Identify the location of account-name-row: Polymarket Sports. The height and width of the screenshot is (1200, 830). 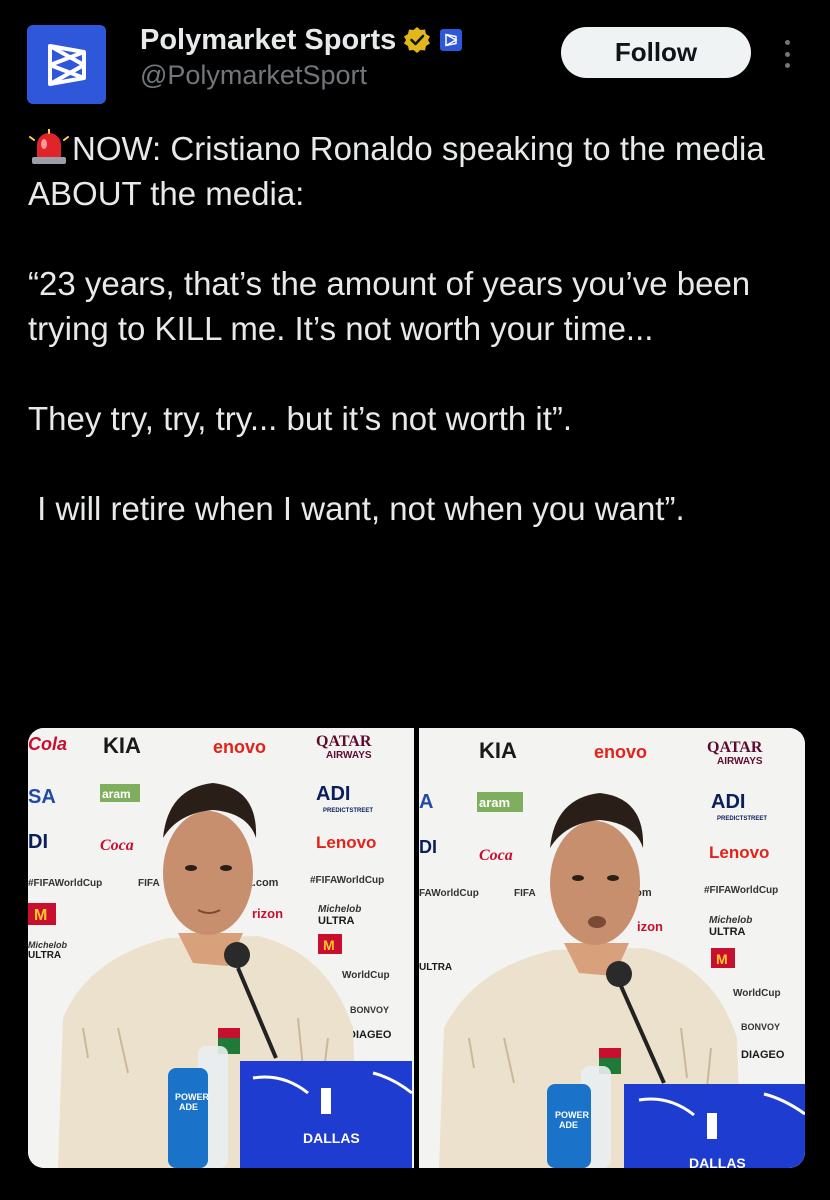
(301, 40).